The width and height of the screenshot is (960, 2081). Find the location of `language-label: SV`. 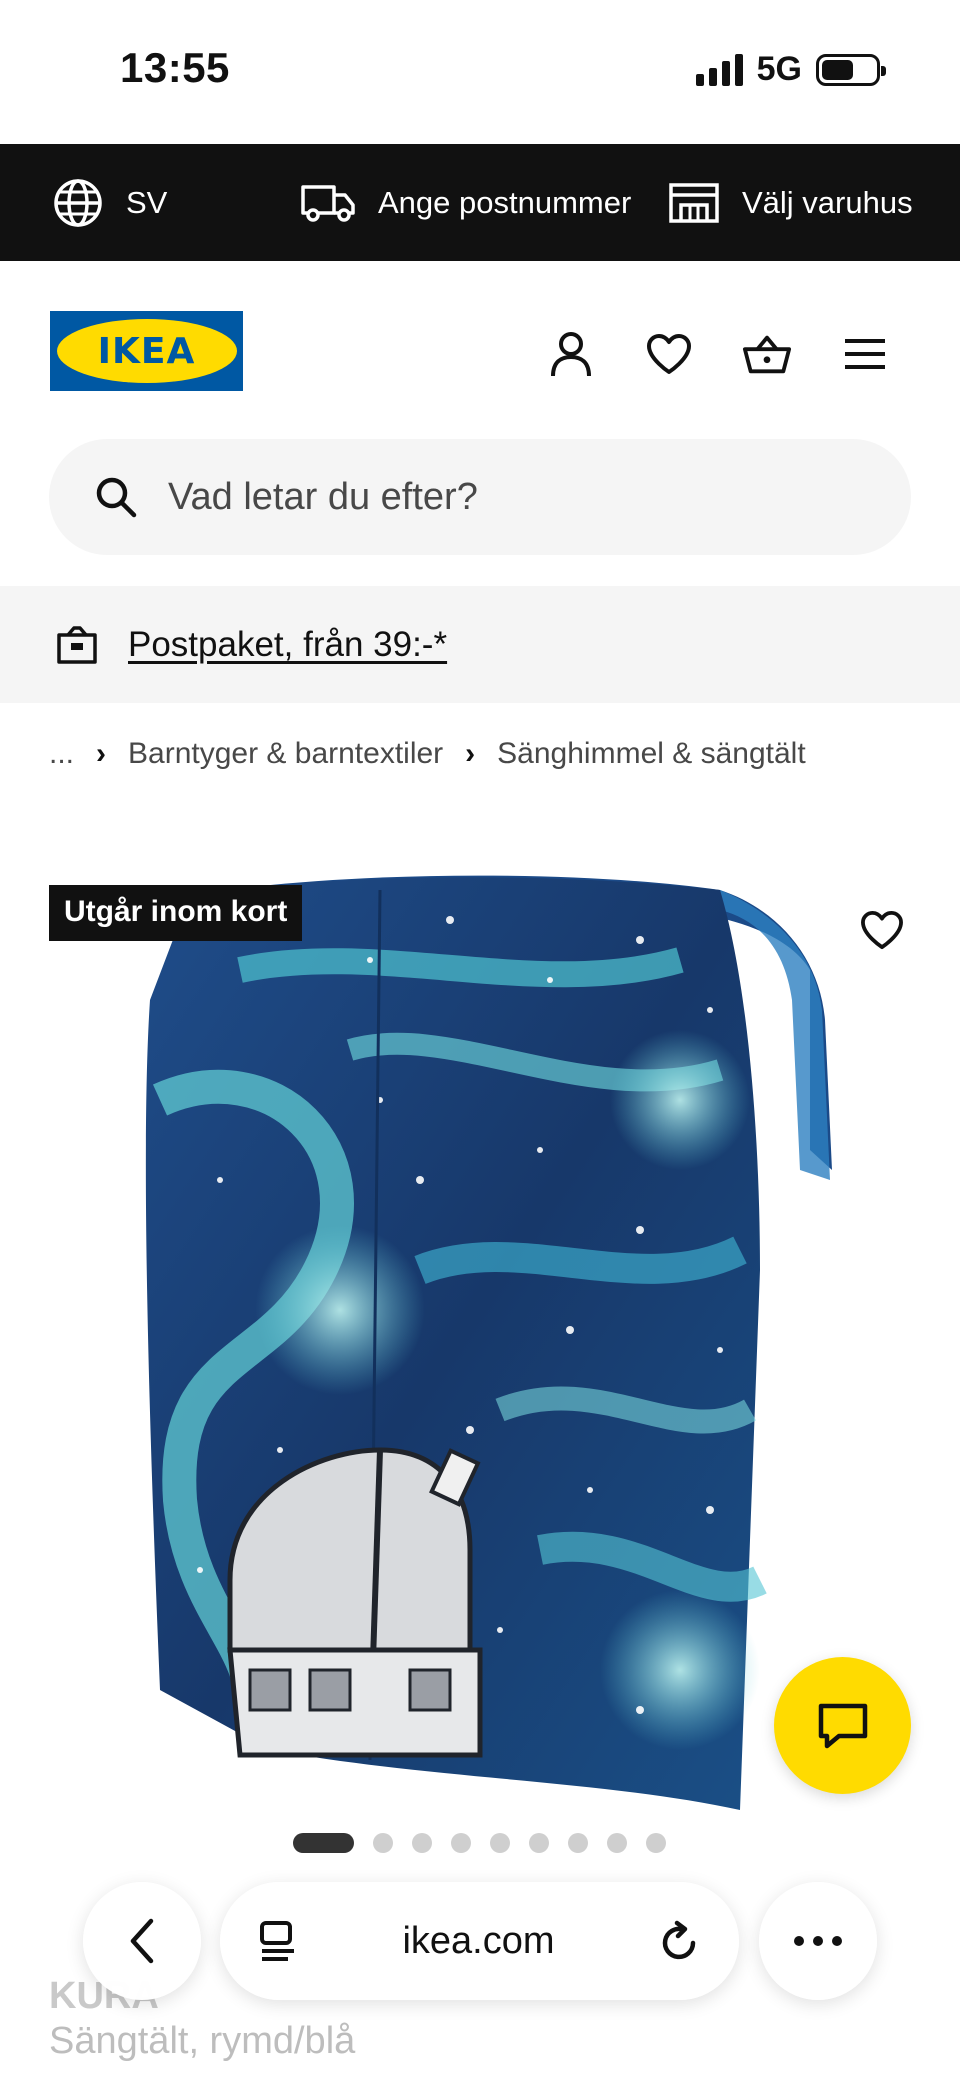

language-label: SV is located at coordinates (147, 202).